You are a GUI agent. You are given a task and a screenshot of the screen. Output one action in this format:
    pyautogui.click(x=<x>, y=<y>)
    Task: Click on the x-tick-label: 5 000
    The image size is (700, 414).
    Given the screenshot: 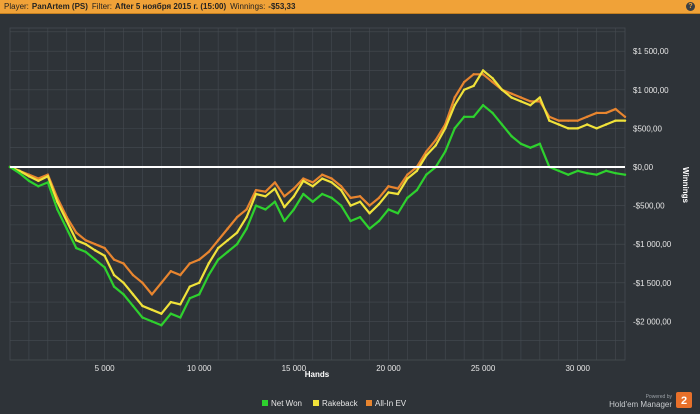 What is the action you would take?
    pyautogui.click(x=105, y=368)
    